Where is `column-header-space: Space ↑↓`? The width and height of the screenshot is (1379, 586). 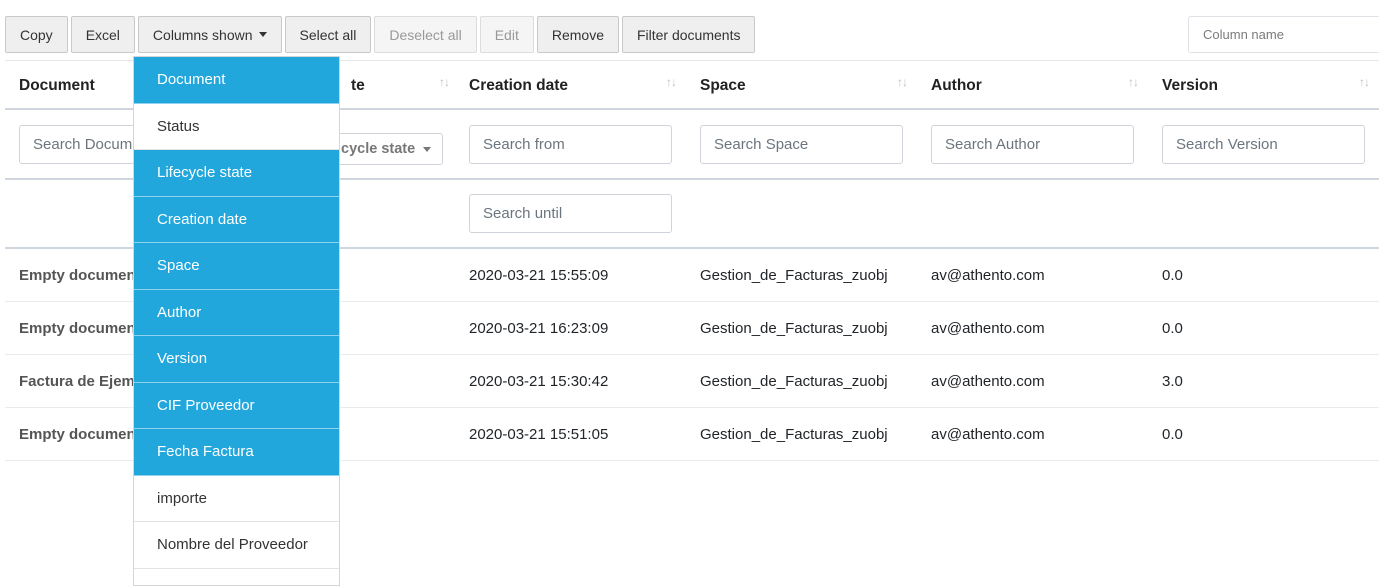 column-header-space: Space ↑↓ is located at coordinates (801, 86).